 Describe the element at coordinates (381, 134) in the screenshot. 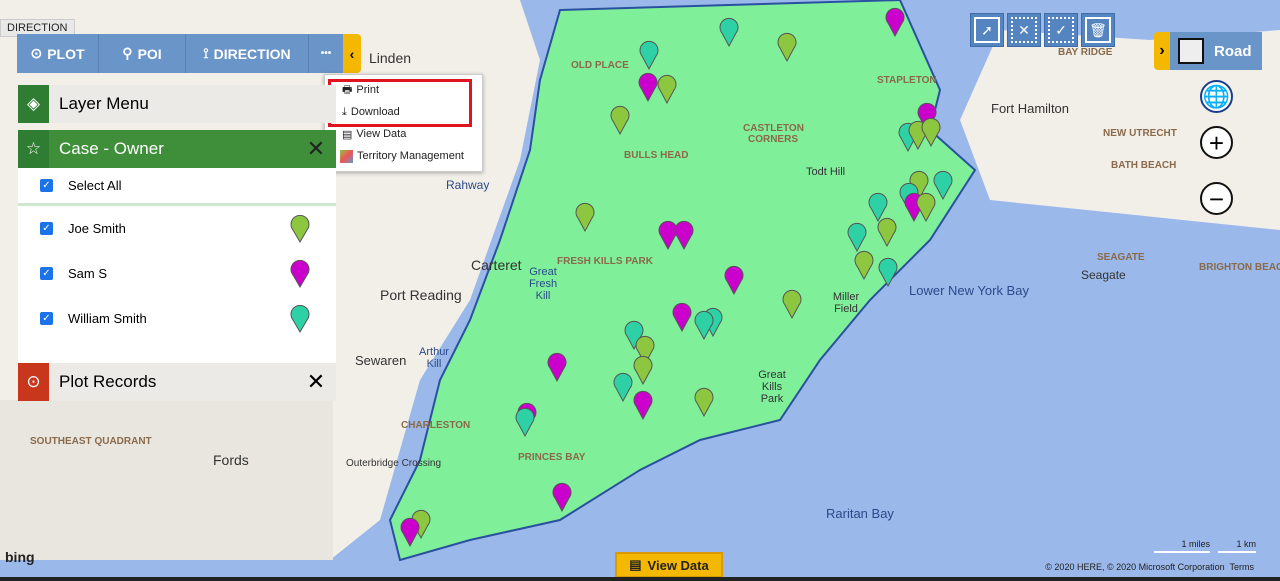

I see `menu-label: View Data` at that location.